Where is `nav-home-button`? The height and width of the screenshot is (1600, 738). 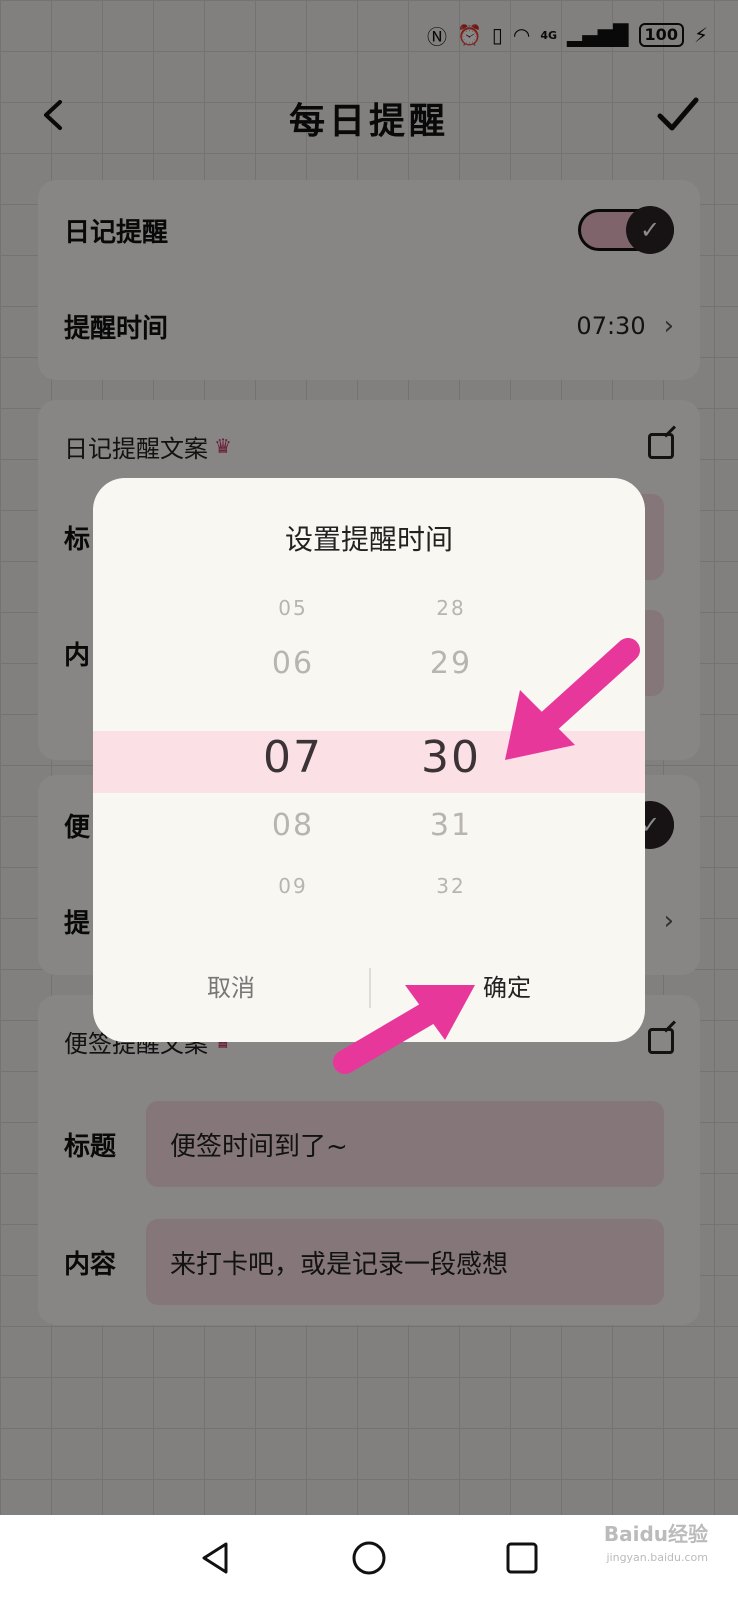
nav-home-button is located at coordinates (369, 1558).